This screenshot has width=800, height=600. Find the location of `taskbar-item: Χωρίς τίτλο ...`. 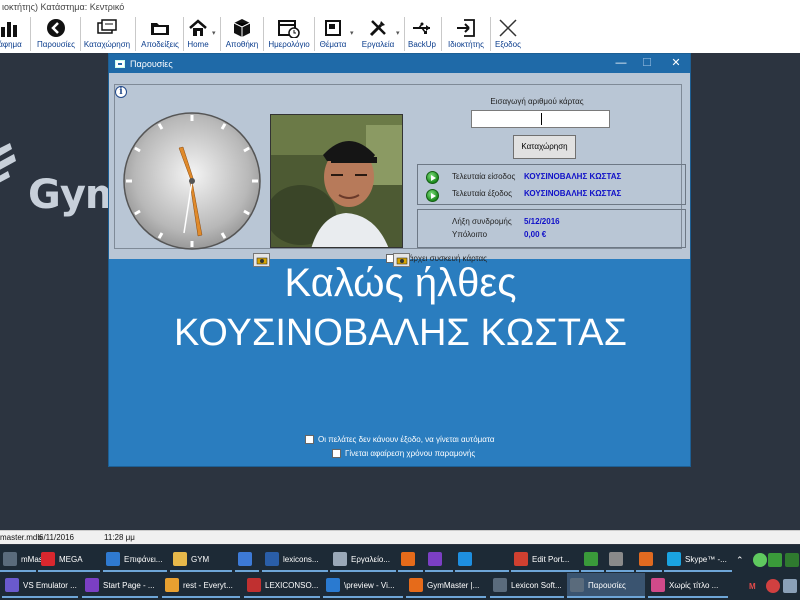

taskbar-item: Χωρίς τίτλο ... is located at coordinates (688, 585).